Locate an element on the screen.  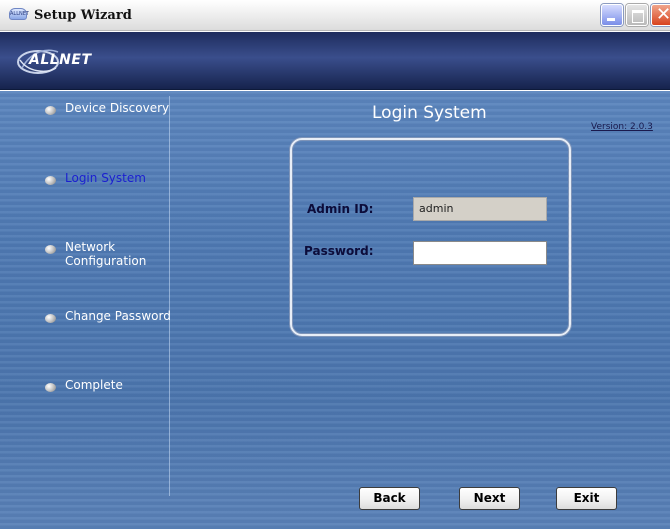
next-button: Next is located at coordinates (489, 498).